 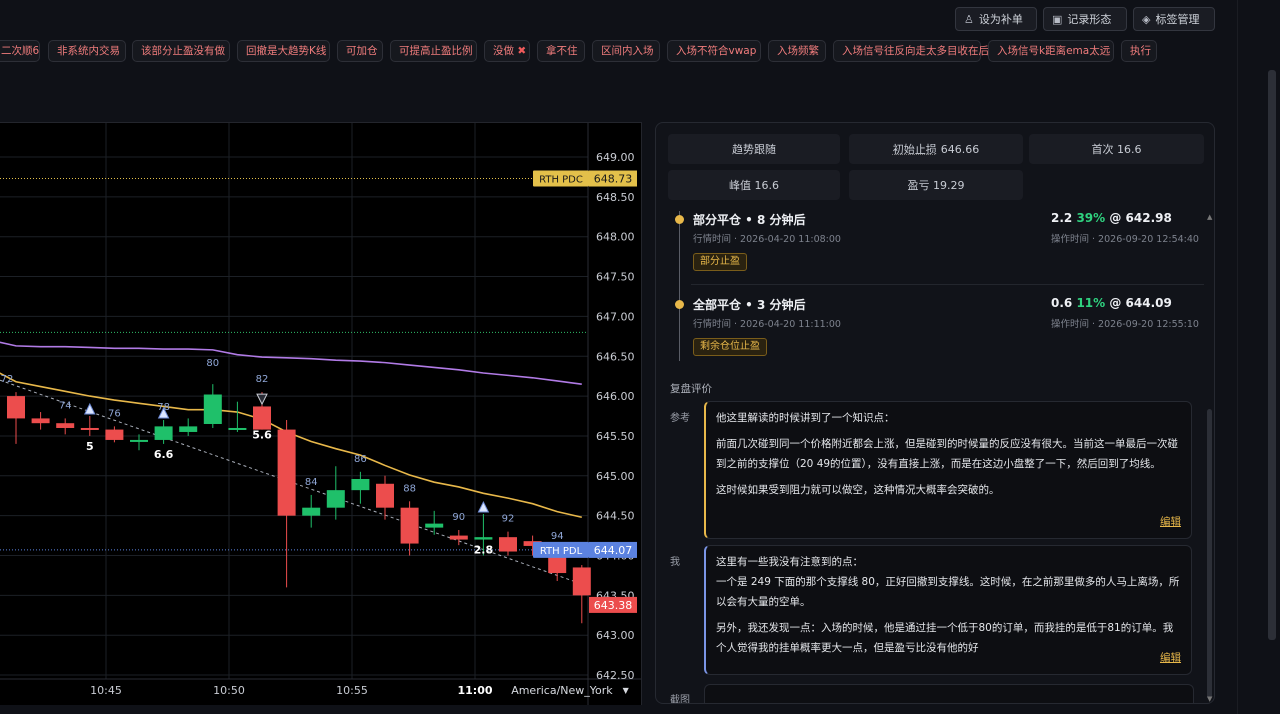 I want to click on stat-first-text: 首次 16.6, so click(x=1116, y=149).